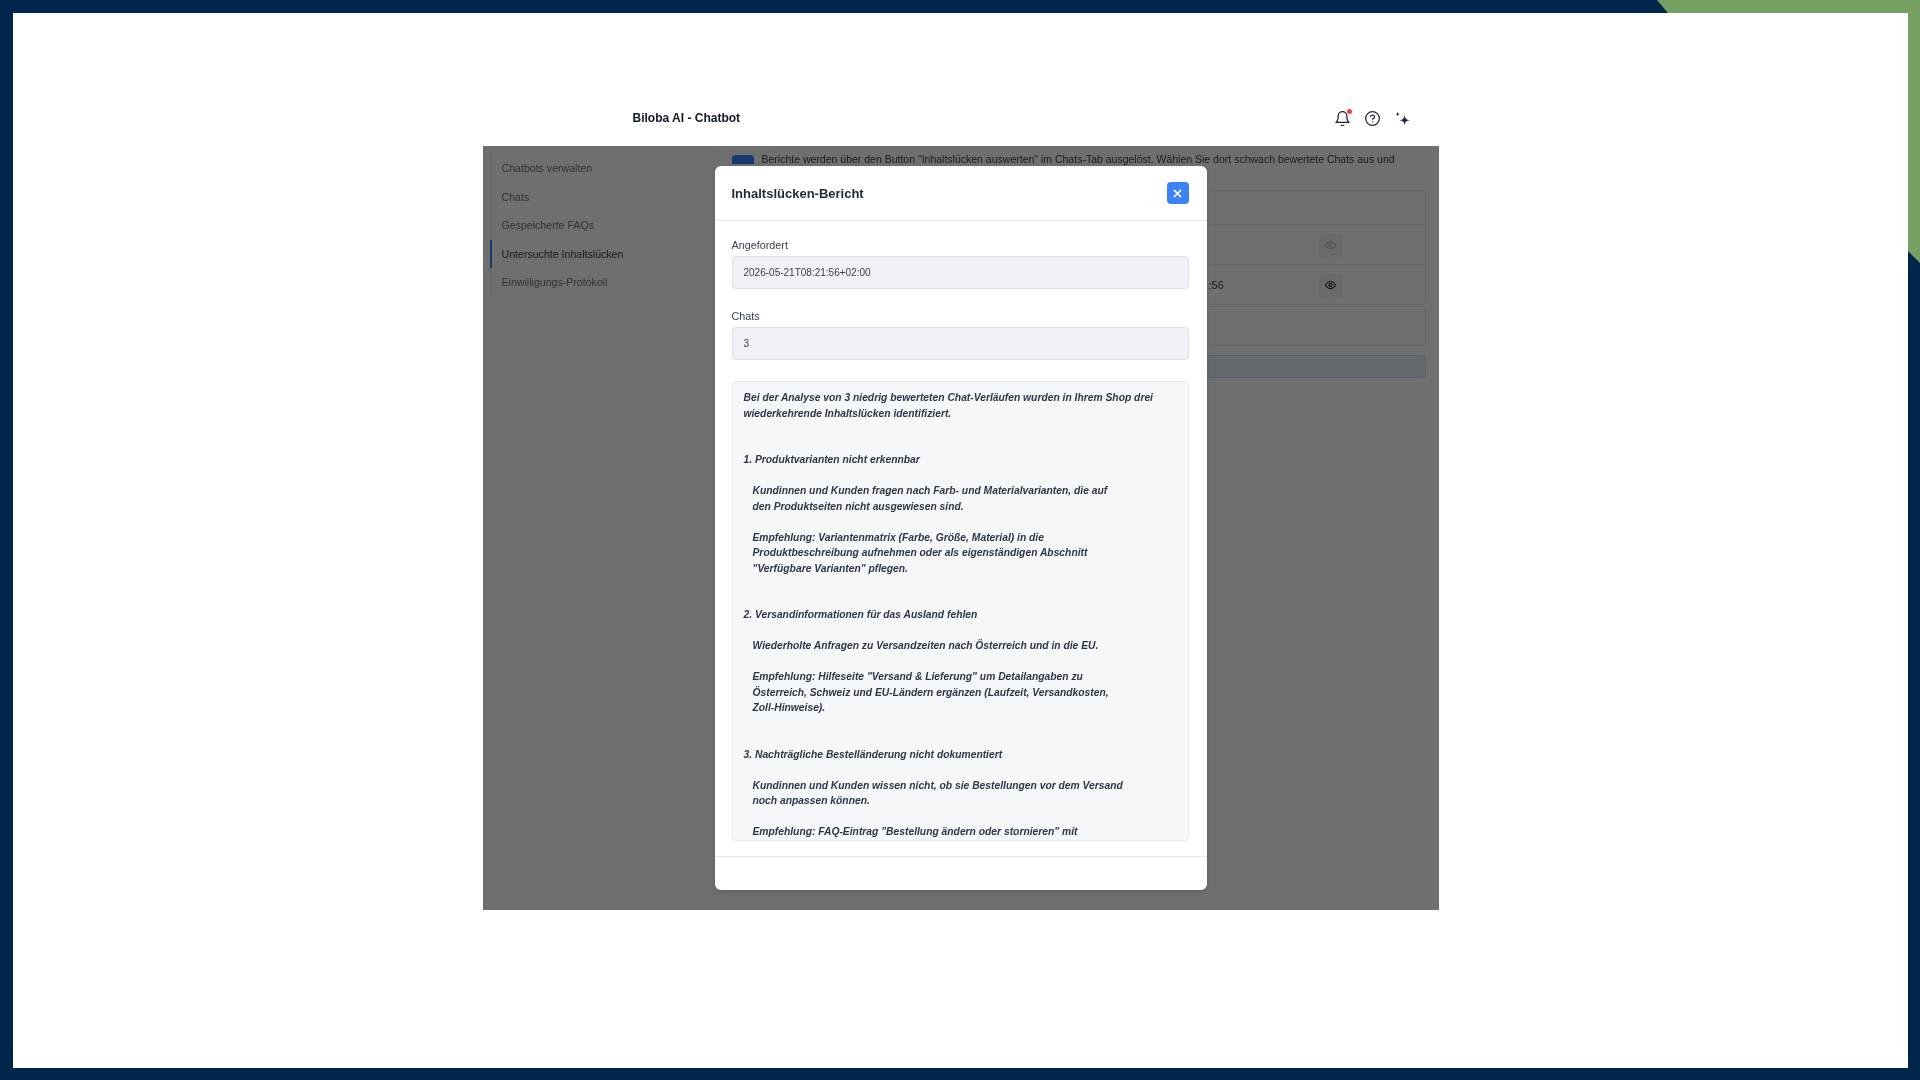  Describe the element at coordinates (686, 118) in the screenshot. I see `app-title: Biloba AI - Chatbot` at that location.